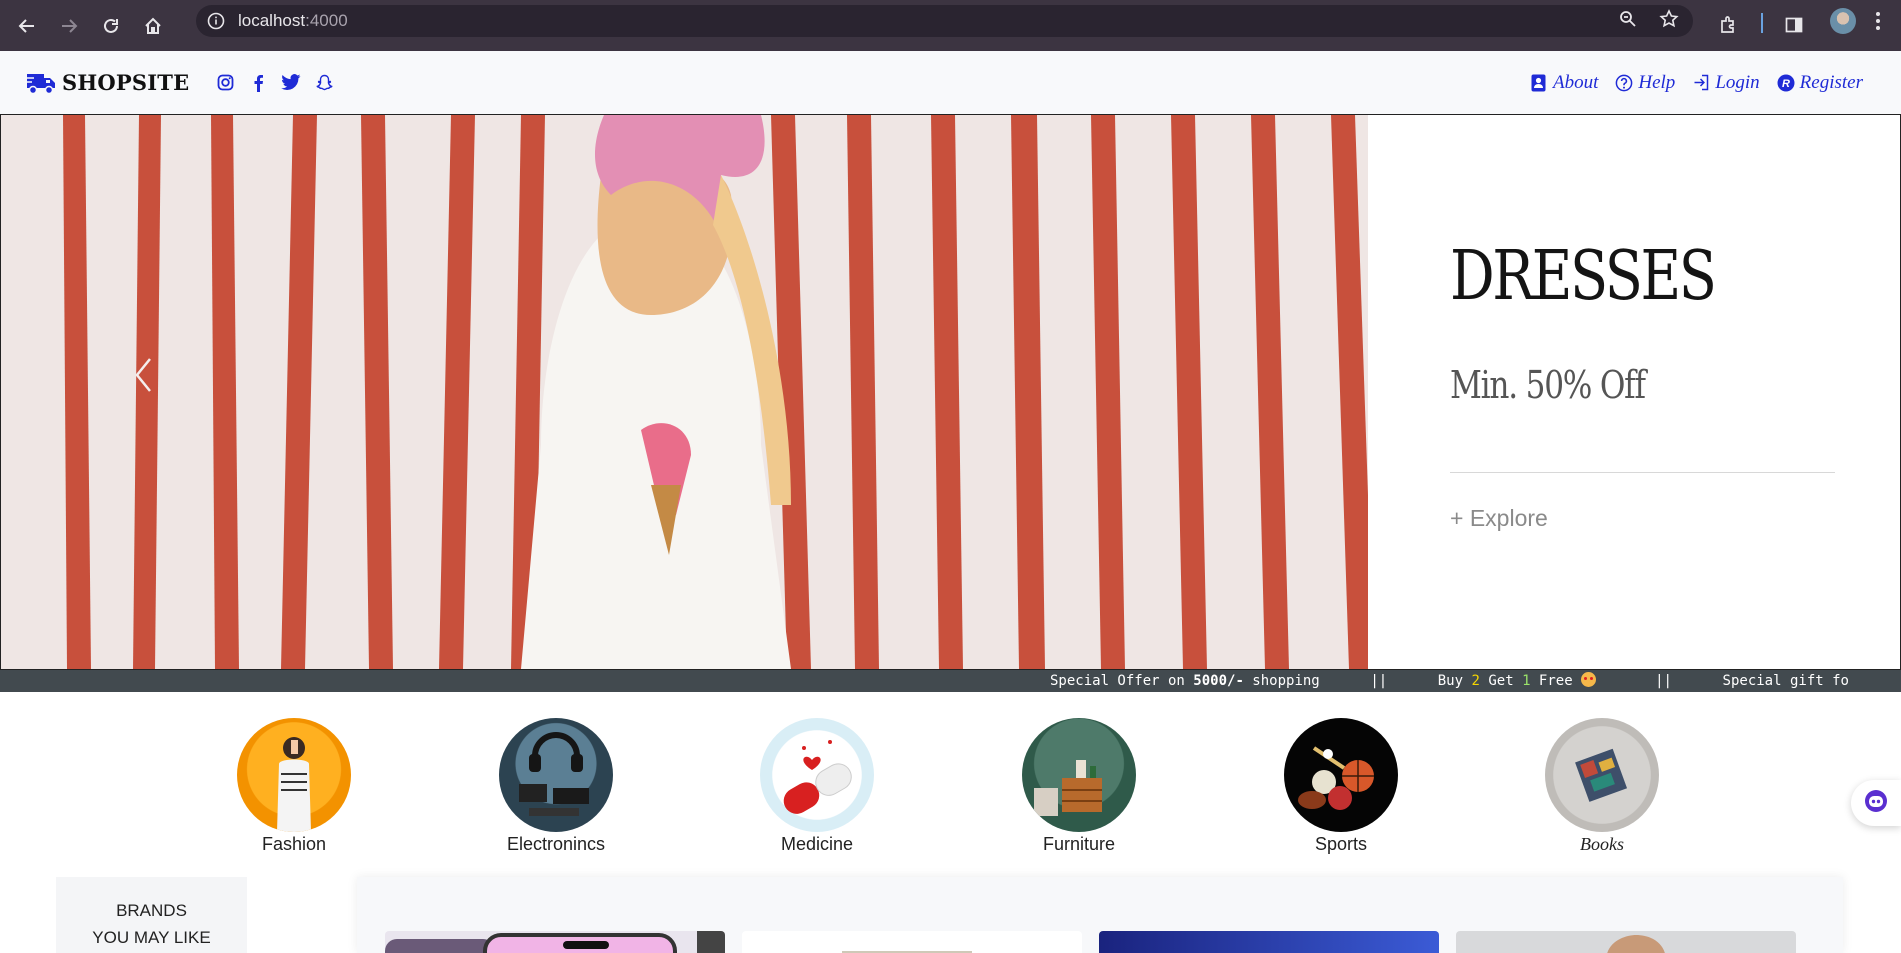 Image resolution: width=1901 pixels, height=953 pixels. Describe the element at coordinates (1843, 21) in the screenshot. I see `profile-avatar` at that location.